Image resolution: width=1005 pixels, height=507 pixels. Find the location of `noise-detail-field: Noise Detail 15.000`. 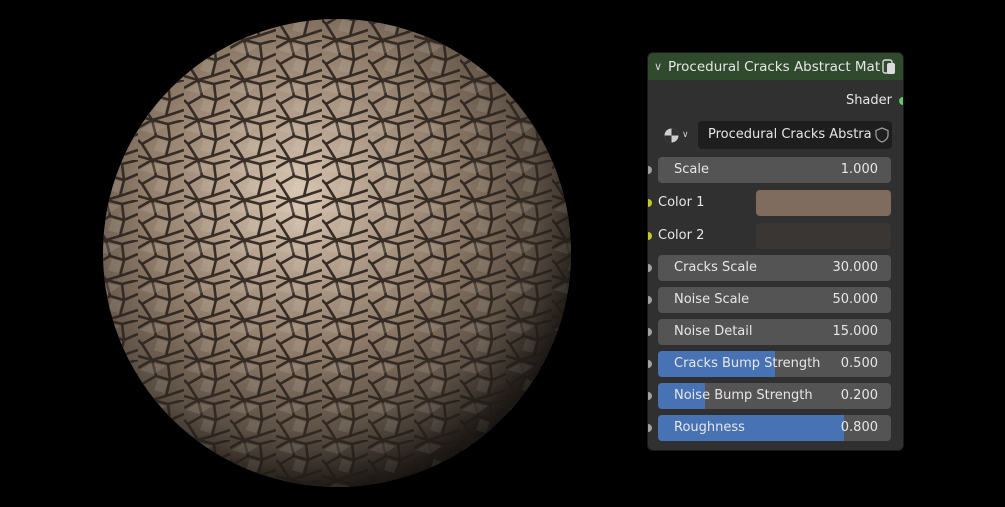

noise-detail-field: Noise Detail 15.000 is located at coordinates (774, 332).